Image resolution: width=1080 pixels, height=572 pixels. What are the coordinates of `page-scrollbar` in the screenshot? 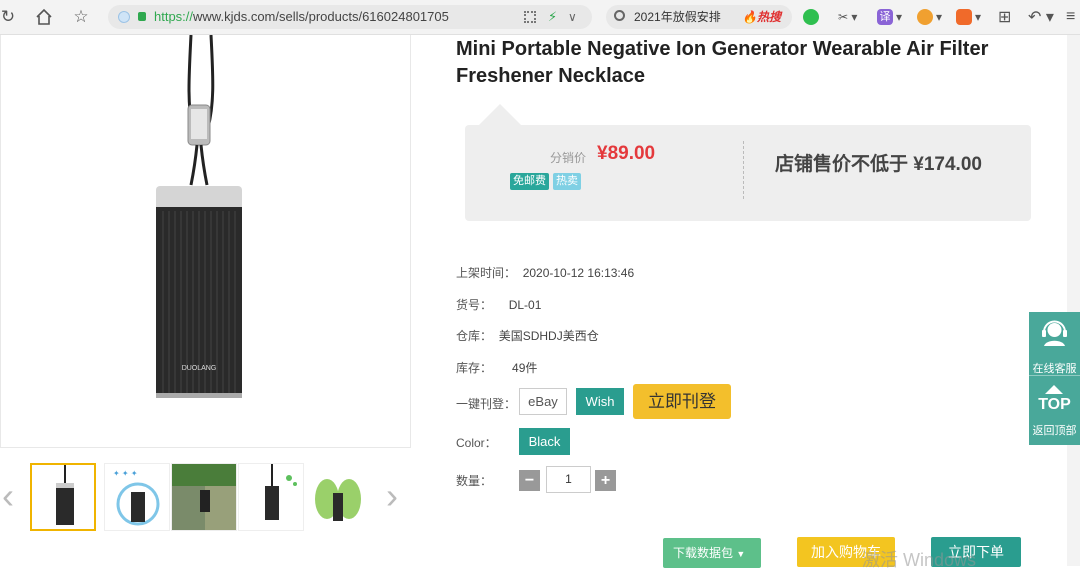 It's located at (1073, 300).